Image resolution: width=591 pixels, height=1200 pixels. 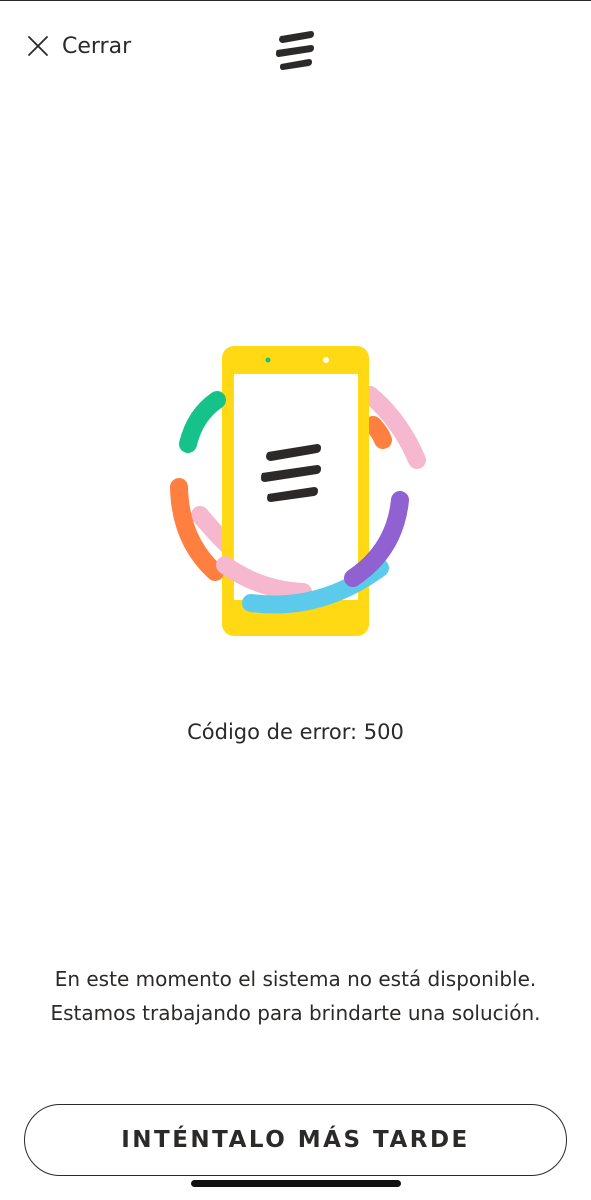 I want to click on header: Cerrar, so click(x=295, y=46).